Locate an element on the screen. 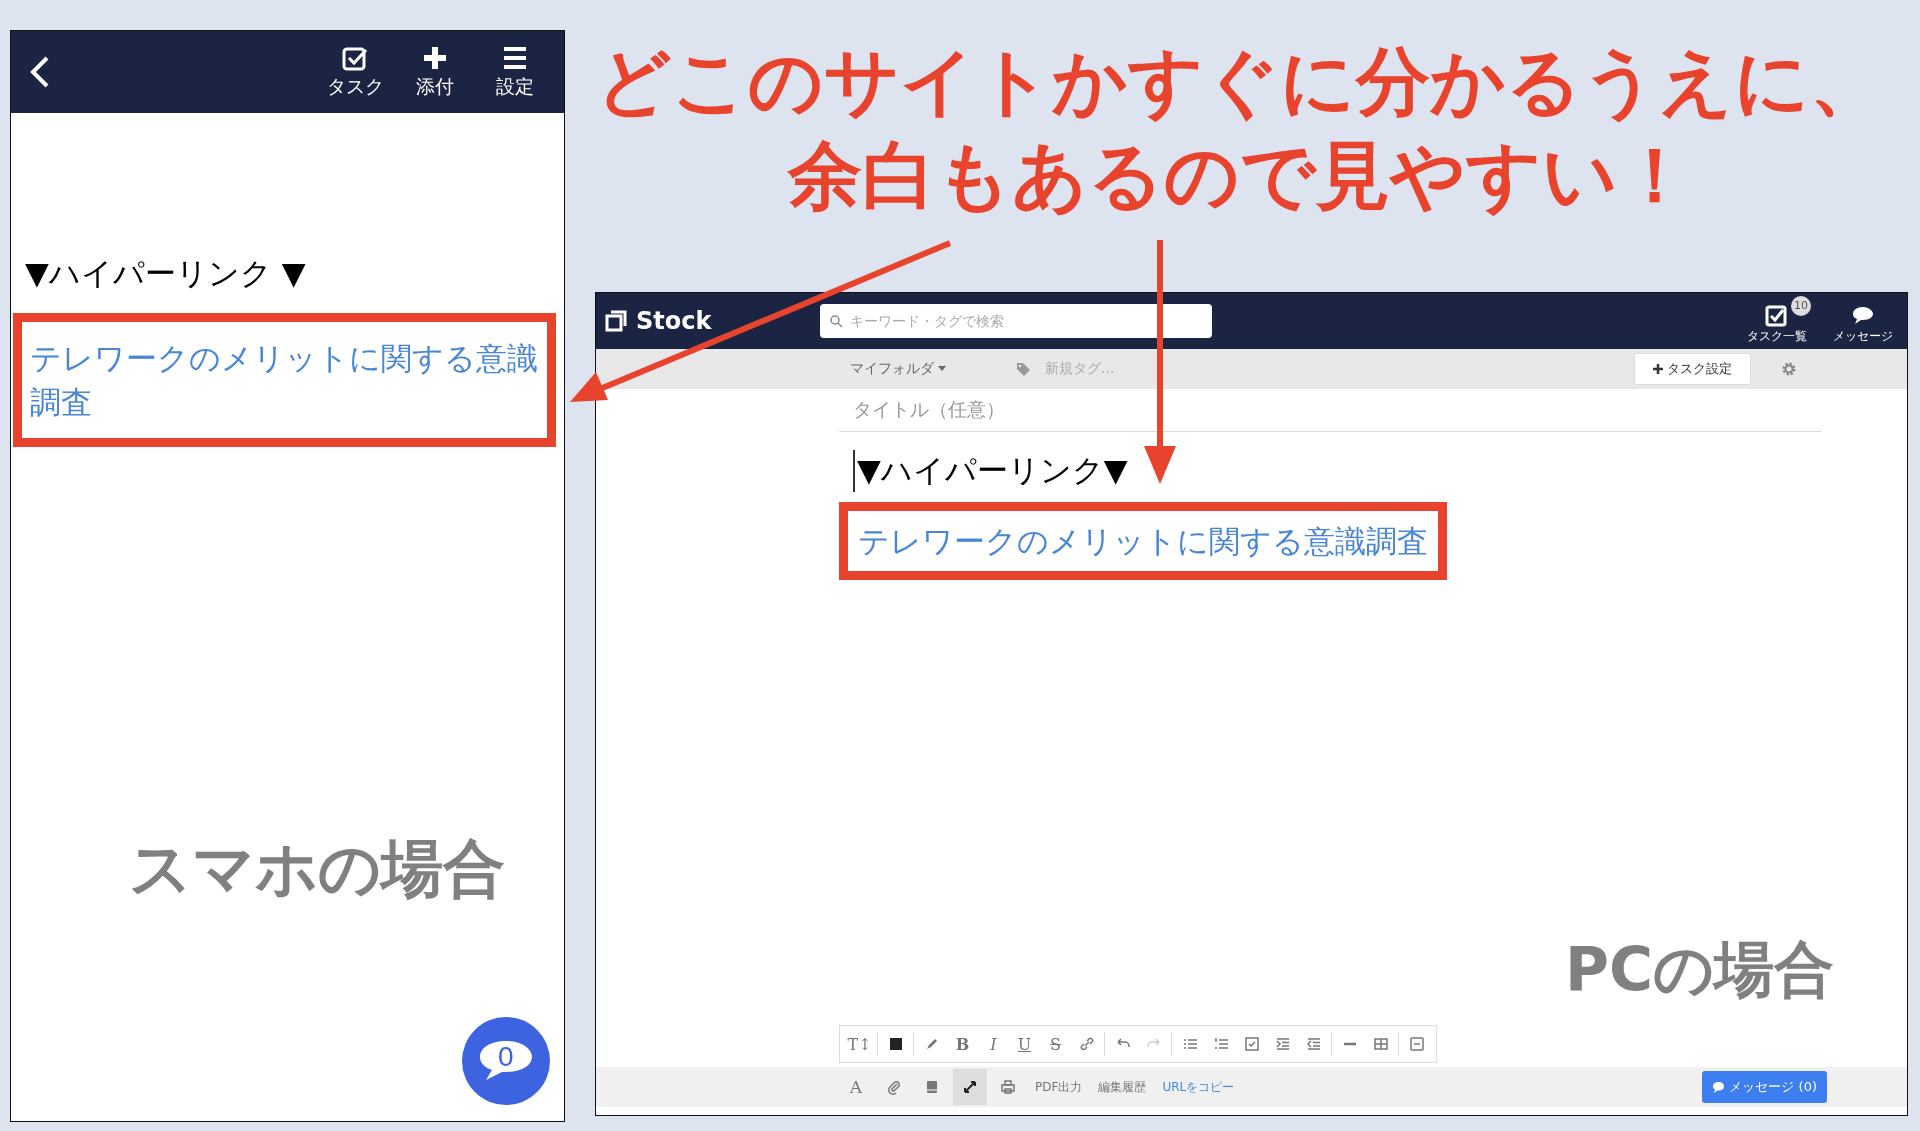 The image size is (1920, 1131). caption-text: PCの場合 is located at coordinates (1699, 969).